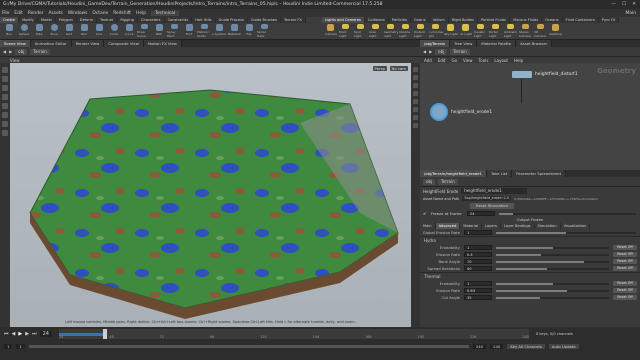 The width and height of the screenshot is (640, 360). Describe the element at coordinates (129, 31) in the screenshot. I see `curve-tool: Curve` at that location.